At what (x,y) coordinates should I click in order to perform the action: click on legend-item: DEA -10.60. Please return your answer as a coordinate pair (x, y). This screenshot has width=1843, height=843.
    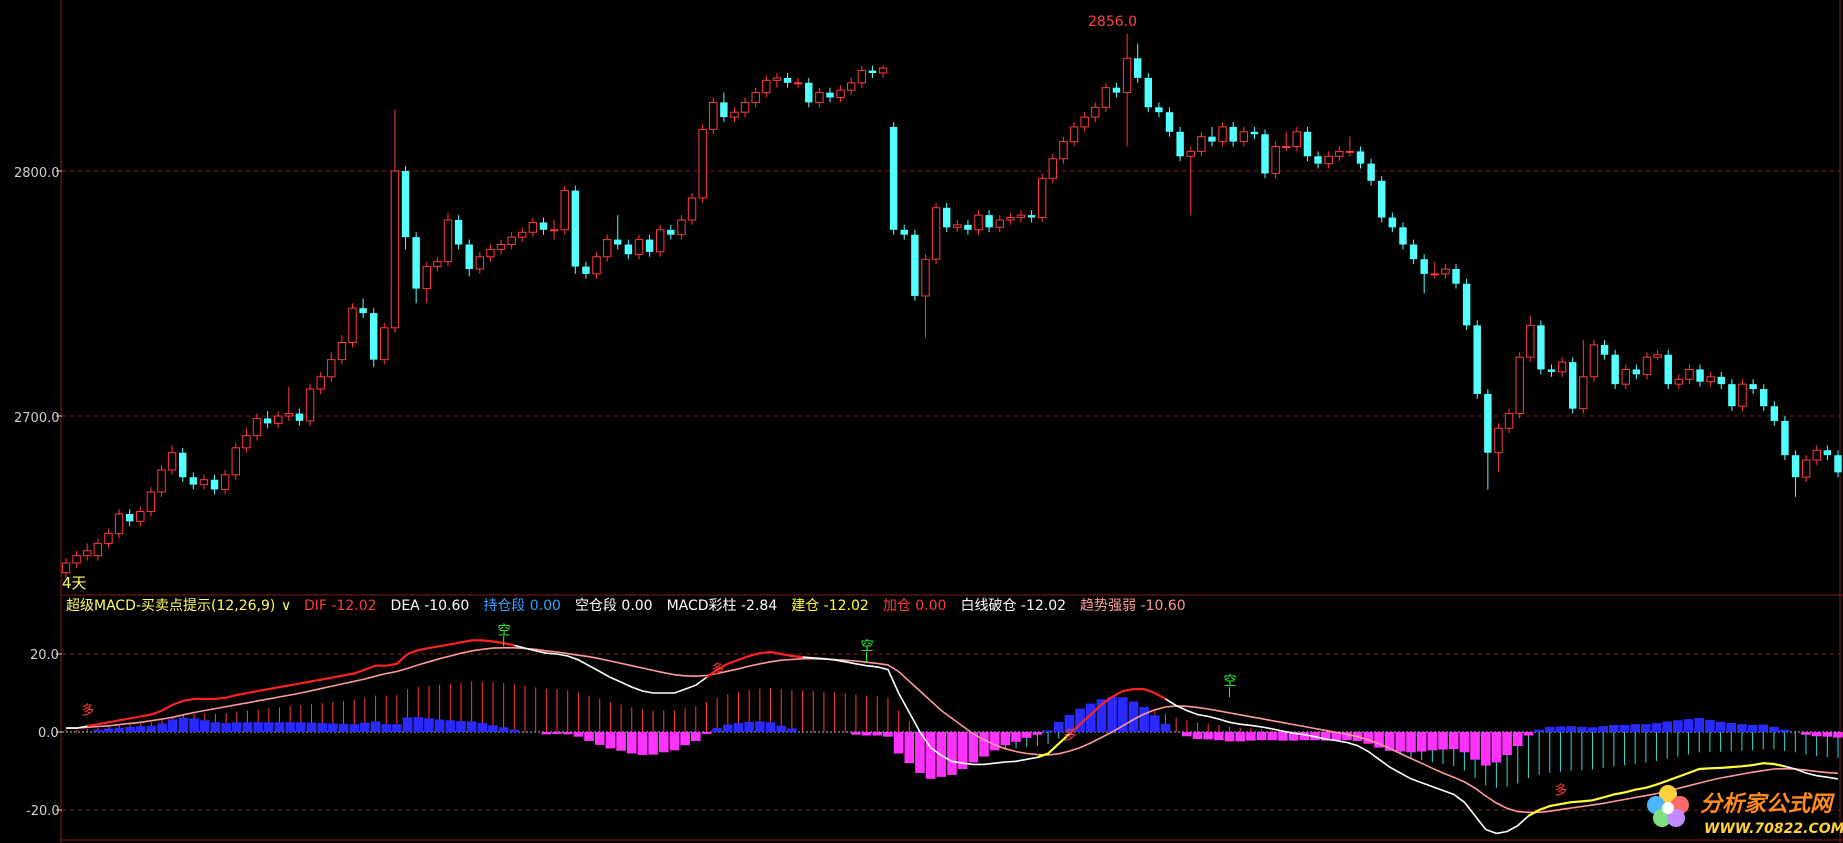
    Looking at the image, I should click on (430, 606).